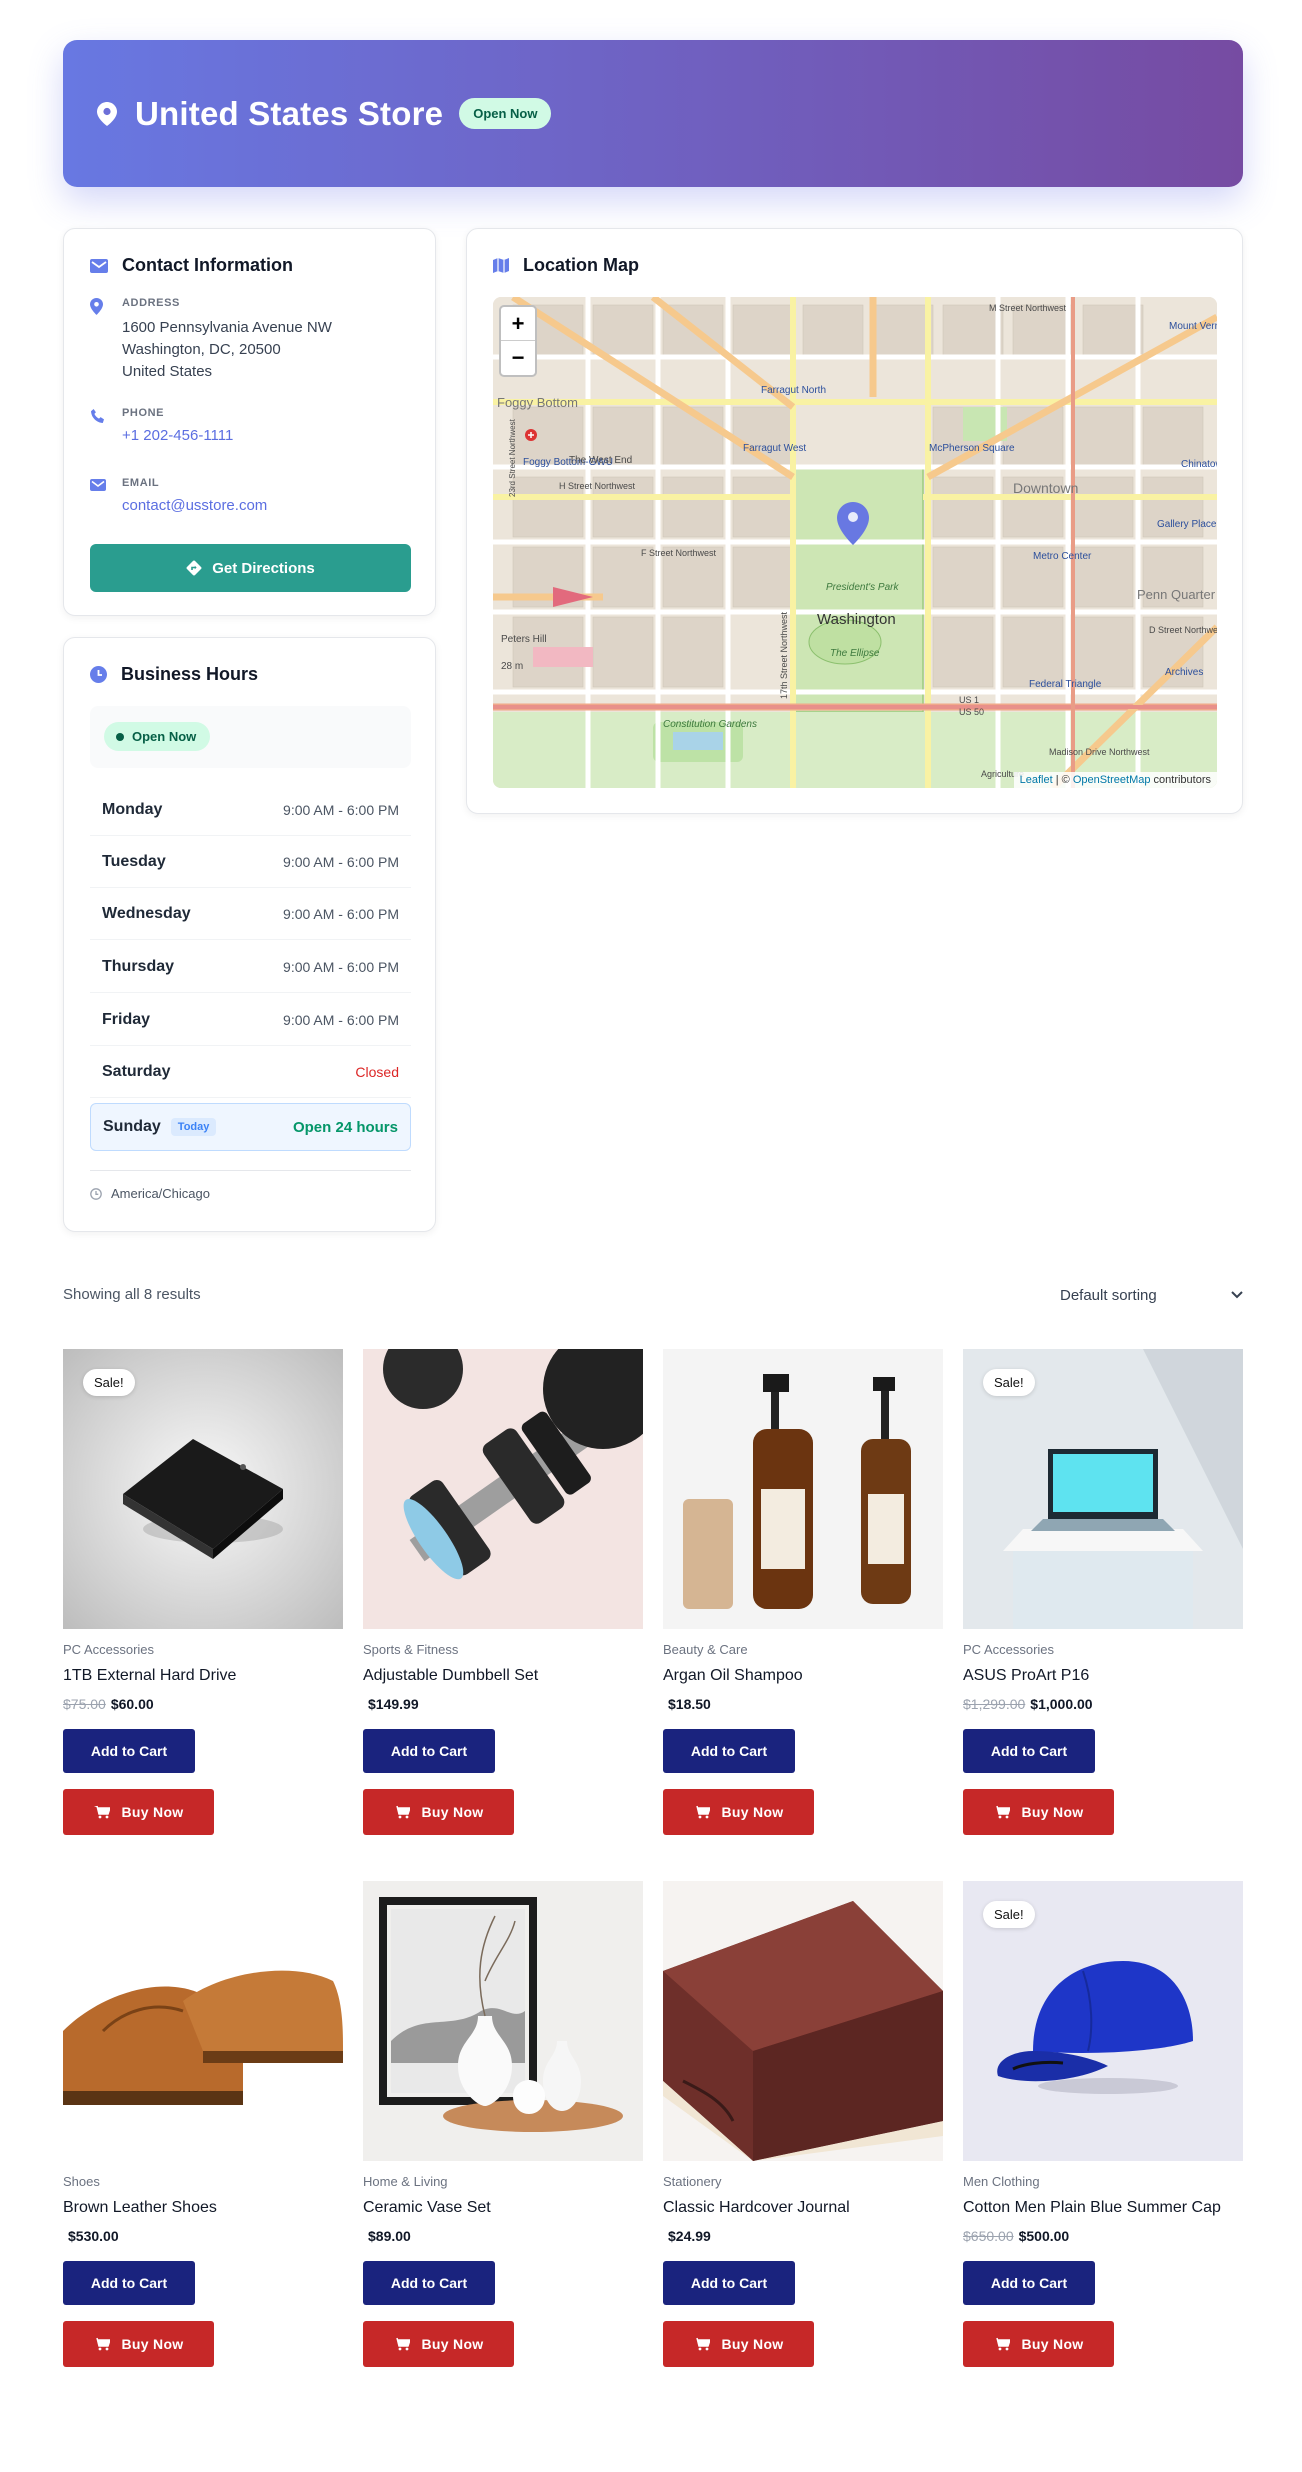 The width and height of the screenshot is (1302, 2472). I want to click on get-directions-button: Get Directions, so click(250, 568).